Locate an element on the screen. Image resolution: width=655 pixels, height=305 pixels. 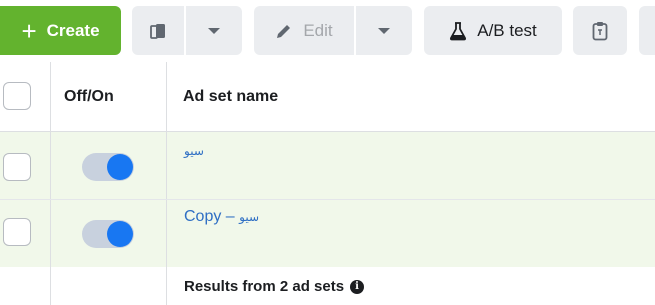
header-off-on: Off/On is located at coordinates (89, 96).